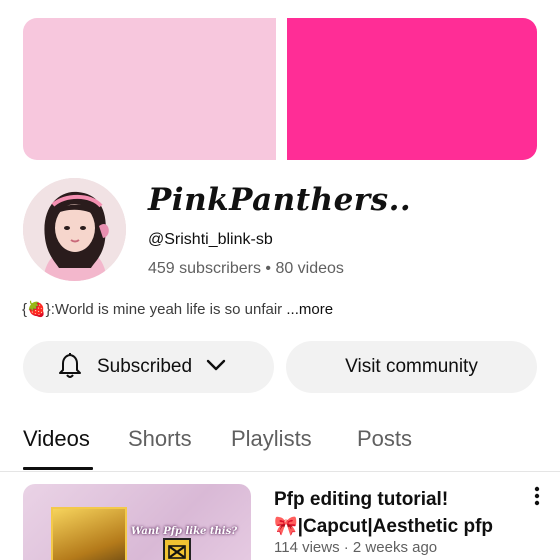 The height and width of the screenshot is (560, 560). I want to click on tab-videos: Videos, so click(56, 439).